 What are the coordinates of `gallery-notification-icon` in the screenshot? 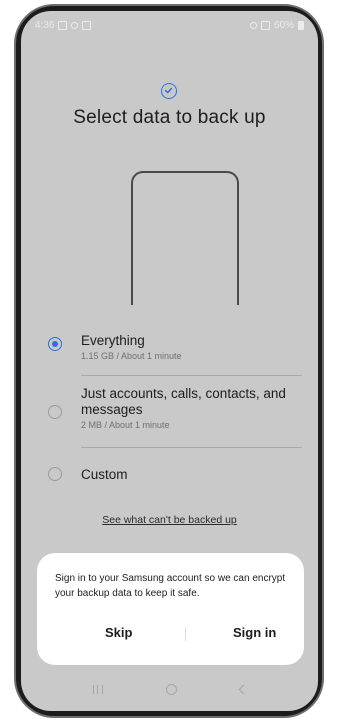 It's located at (63, 25).